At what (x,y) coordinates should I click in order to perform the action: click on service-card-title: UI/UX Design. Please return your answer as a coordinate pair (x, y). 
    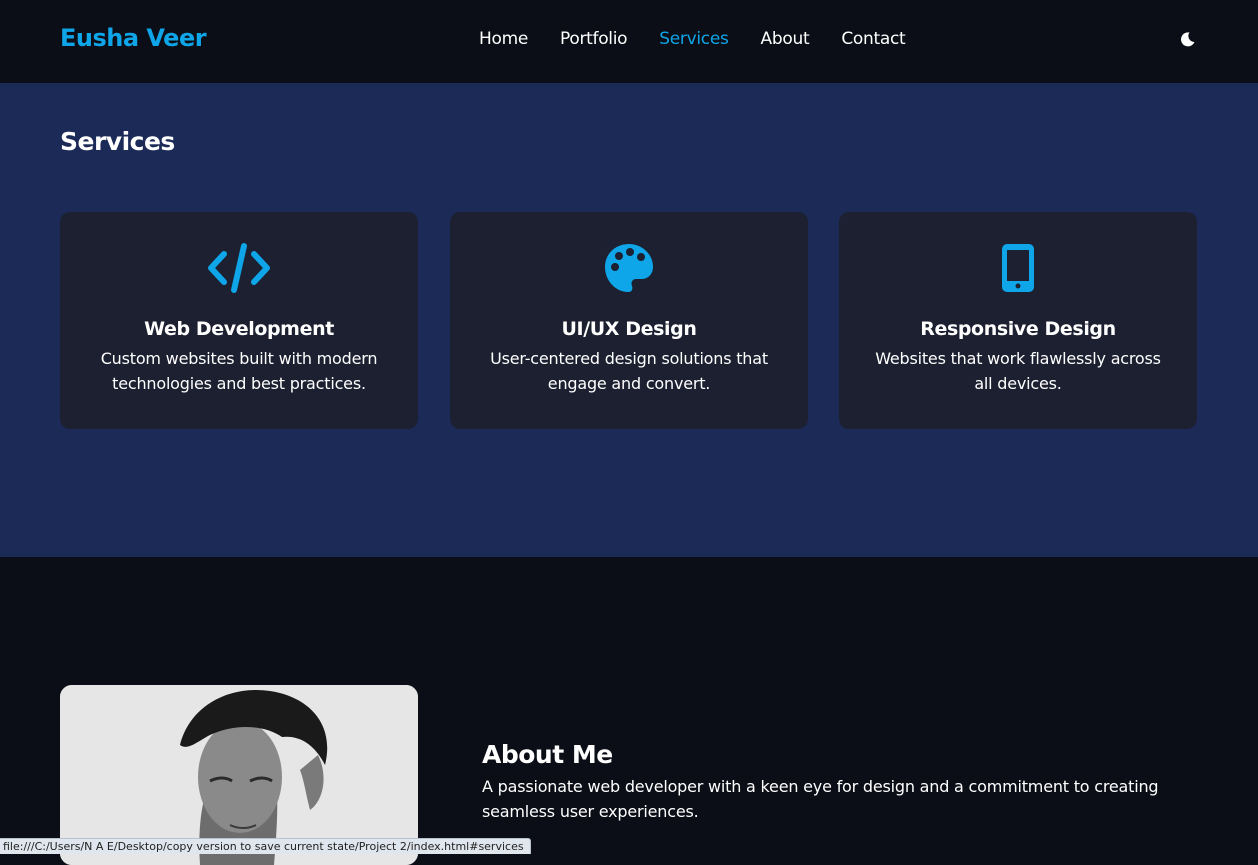
    Looking at the image, I should click on (629, 329).